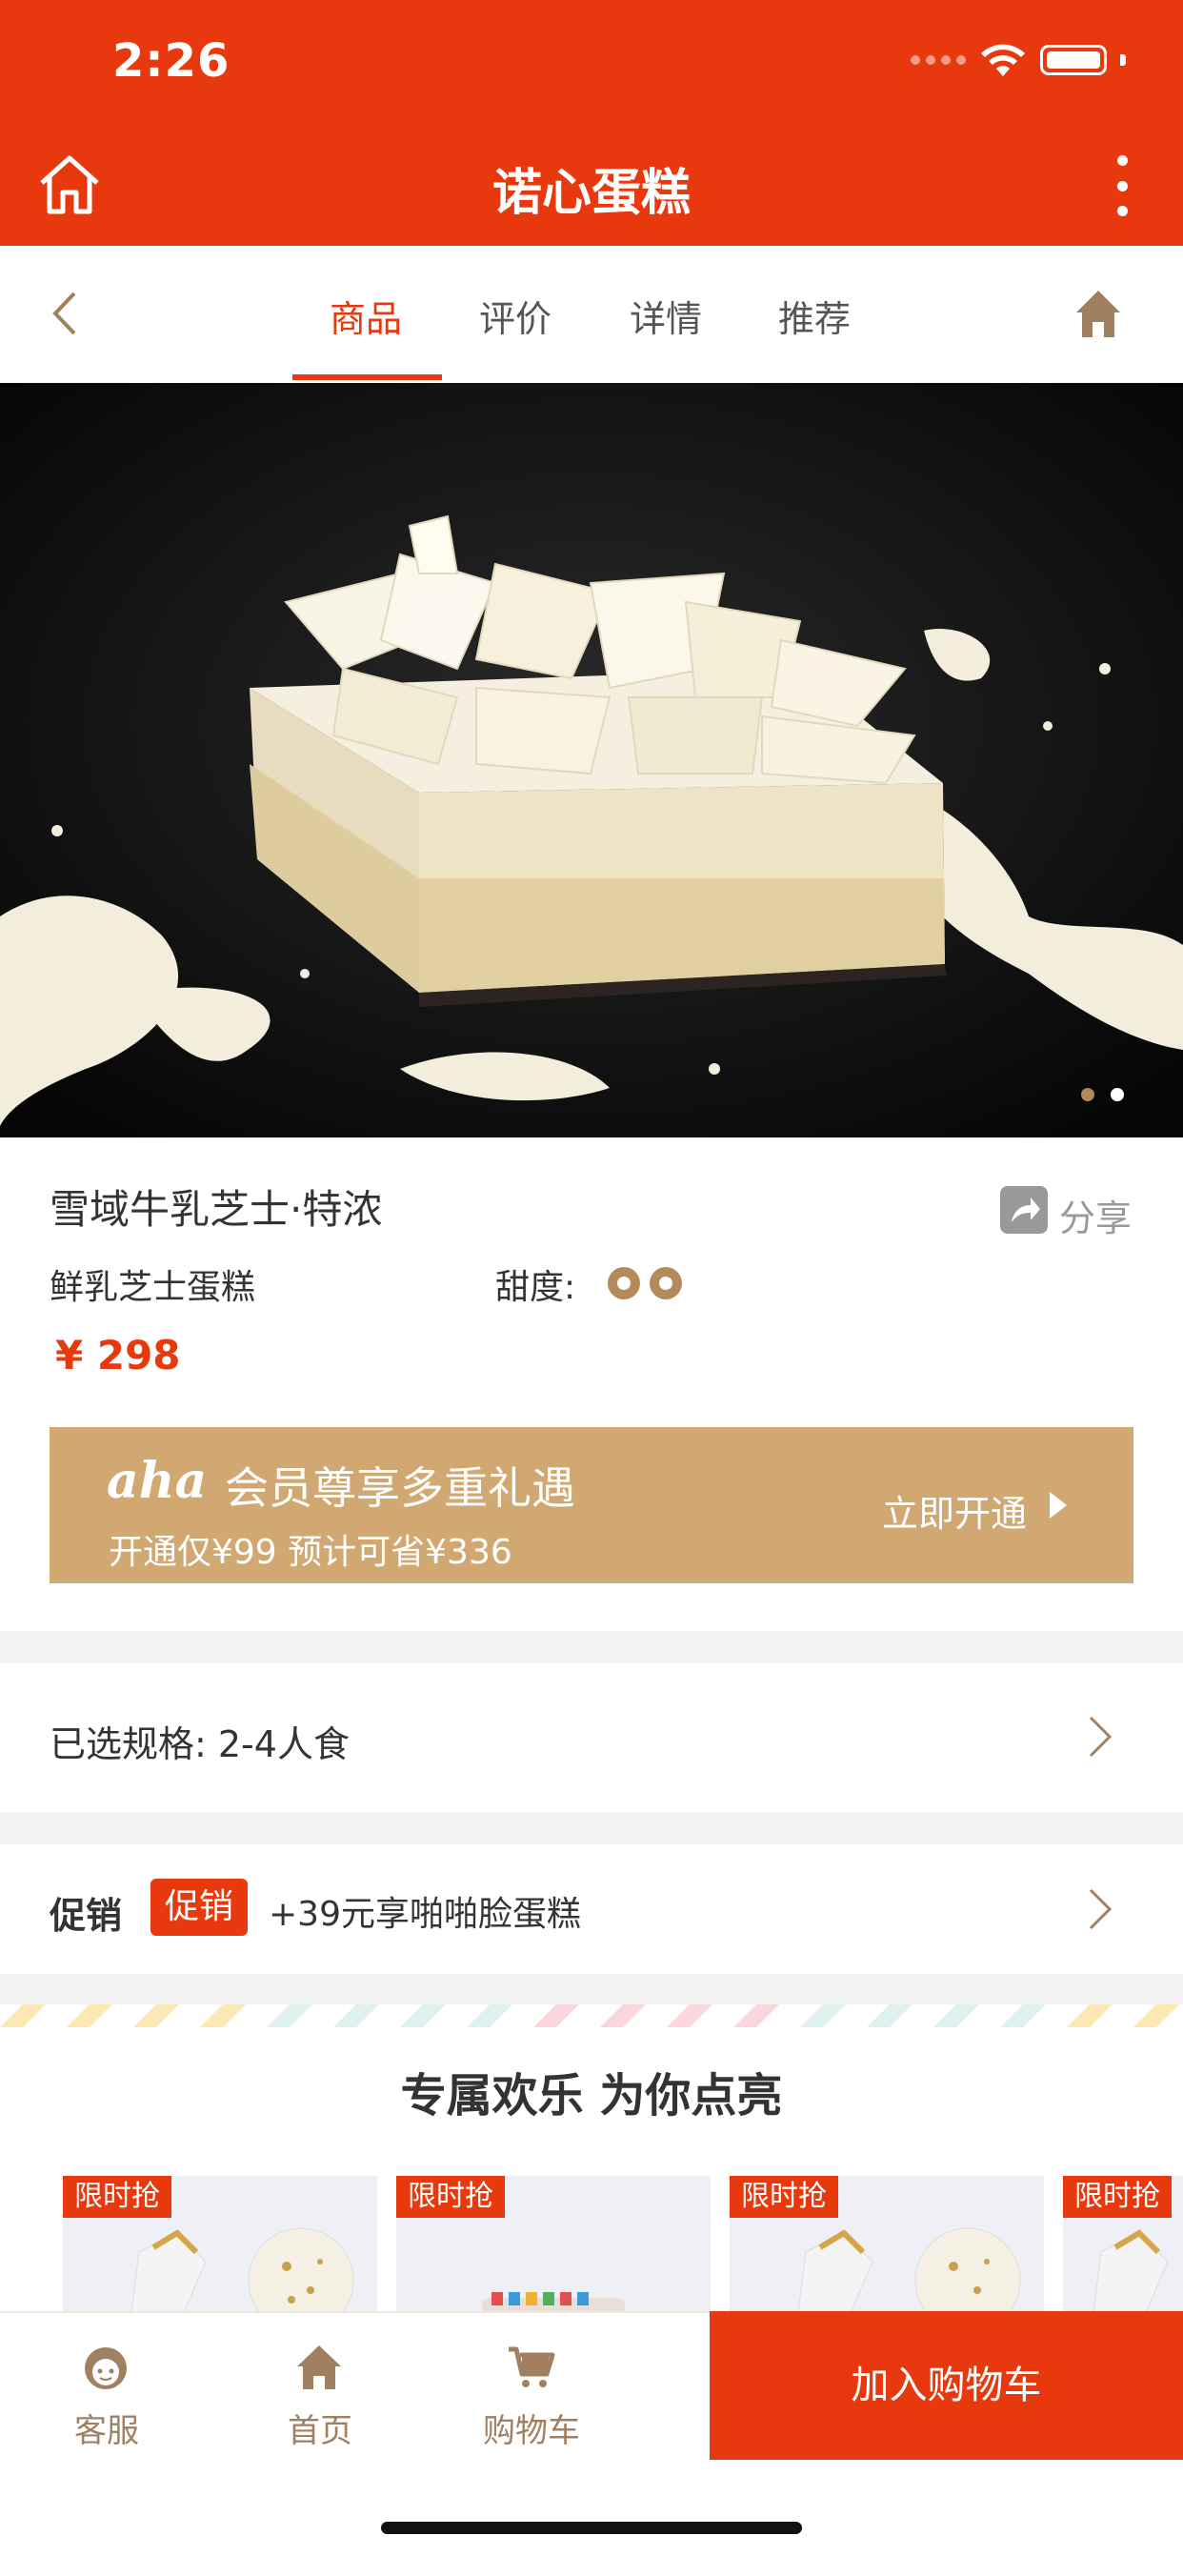 The height and width of the screenshot is (2576, 1183). Describe the element at coordinates (1098, 314) in the screenshot. I see `home-filled-icon` at that location.